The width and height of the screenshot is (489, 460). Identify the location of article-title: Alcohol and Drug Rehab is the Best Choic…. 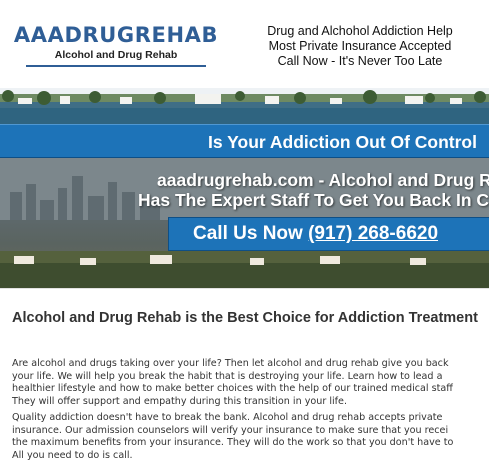
(245, 318).